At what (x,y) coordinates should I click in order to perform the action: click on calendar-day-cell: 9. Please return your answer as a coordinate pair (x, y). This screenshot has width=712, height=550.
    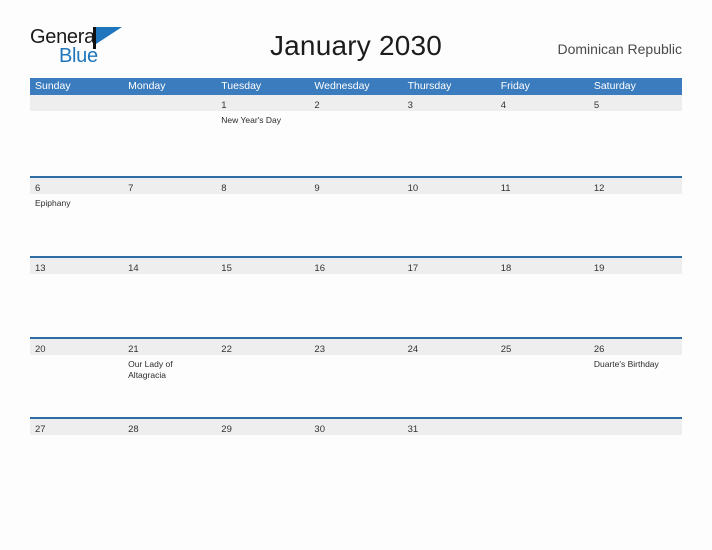
    Looking at the image, I should click on (356, 216).